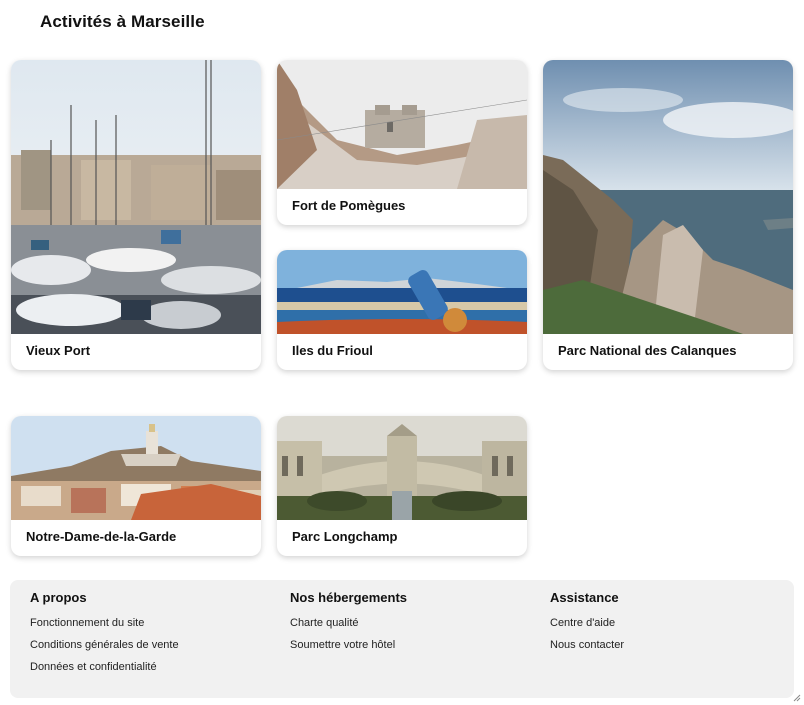 The width and height of the screenshot is (804, 705). What do you see at coordinates (345, 536) in the screenshot?
I see `activity-name: Parc Longchamp` at bounding box center [345, 536].